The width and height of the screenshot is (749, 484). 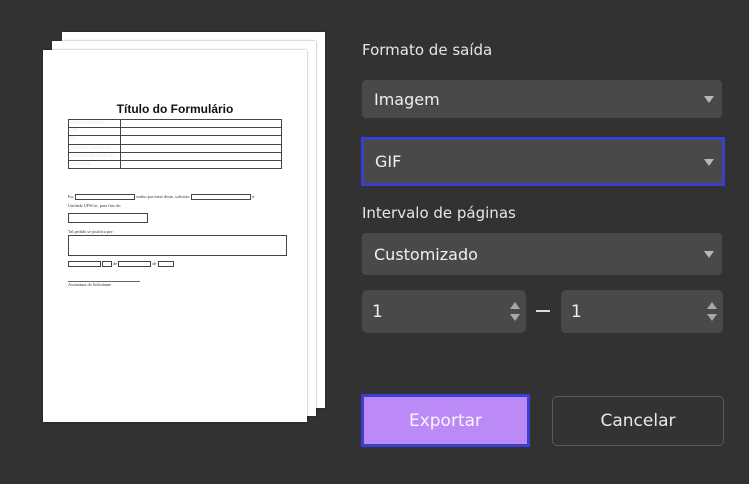 What do you see at coordinates (427, 50) in the screenshot?
I see `output-format-label: Formato de saída` at bounding box center [427, 50].